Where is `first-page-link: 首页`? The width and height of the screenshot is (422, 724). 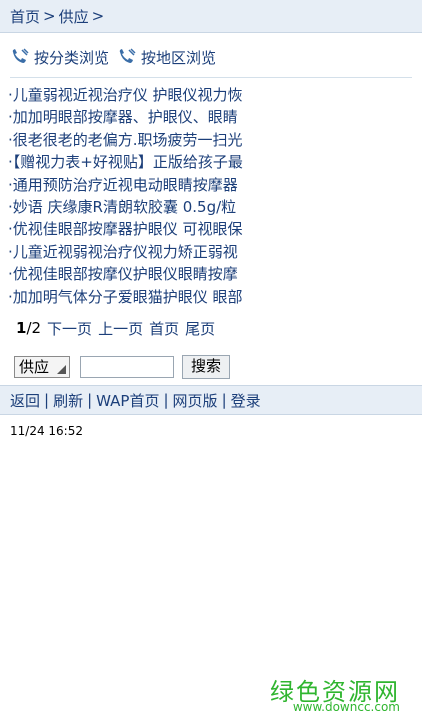 first-page-link: 首页 is located at coordinates (164, 328).